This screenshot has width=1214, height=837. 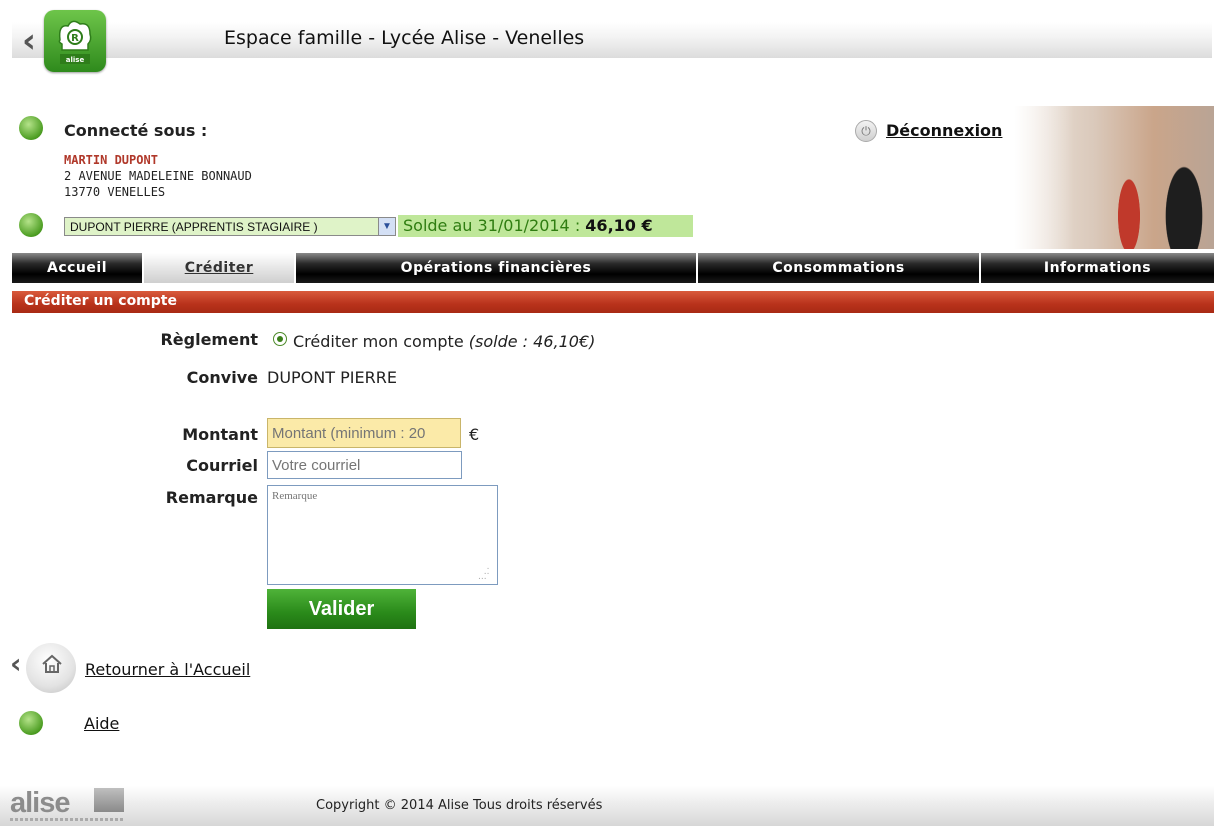 I want to click on user-icon, so click(x=31, y=128).